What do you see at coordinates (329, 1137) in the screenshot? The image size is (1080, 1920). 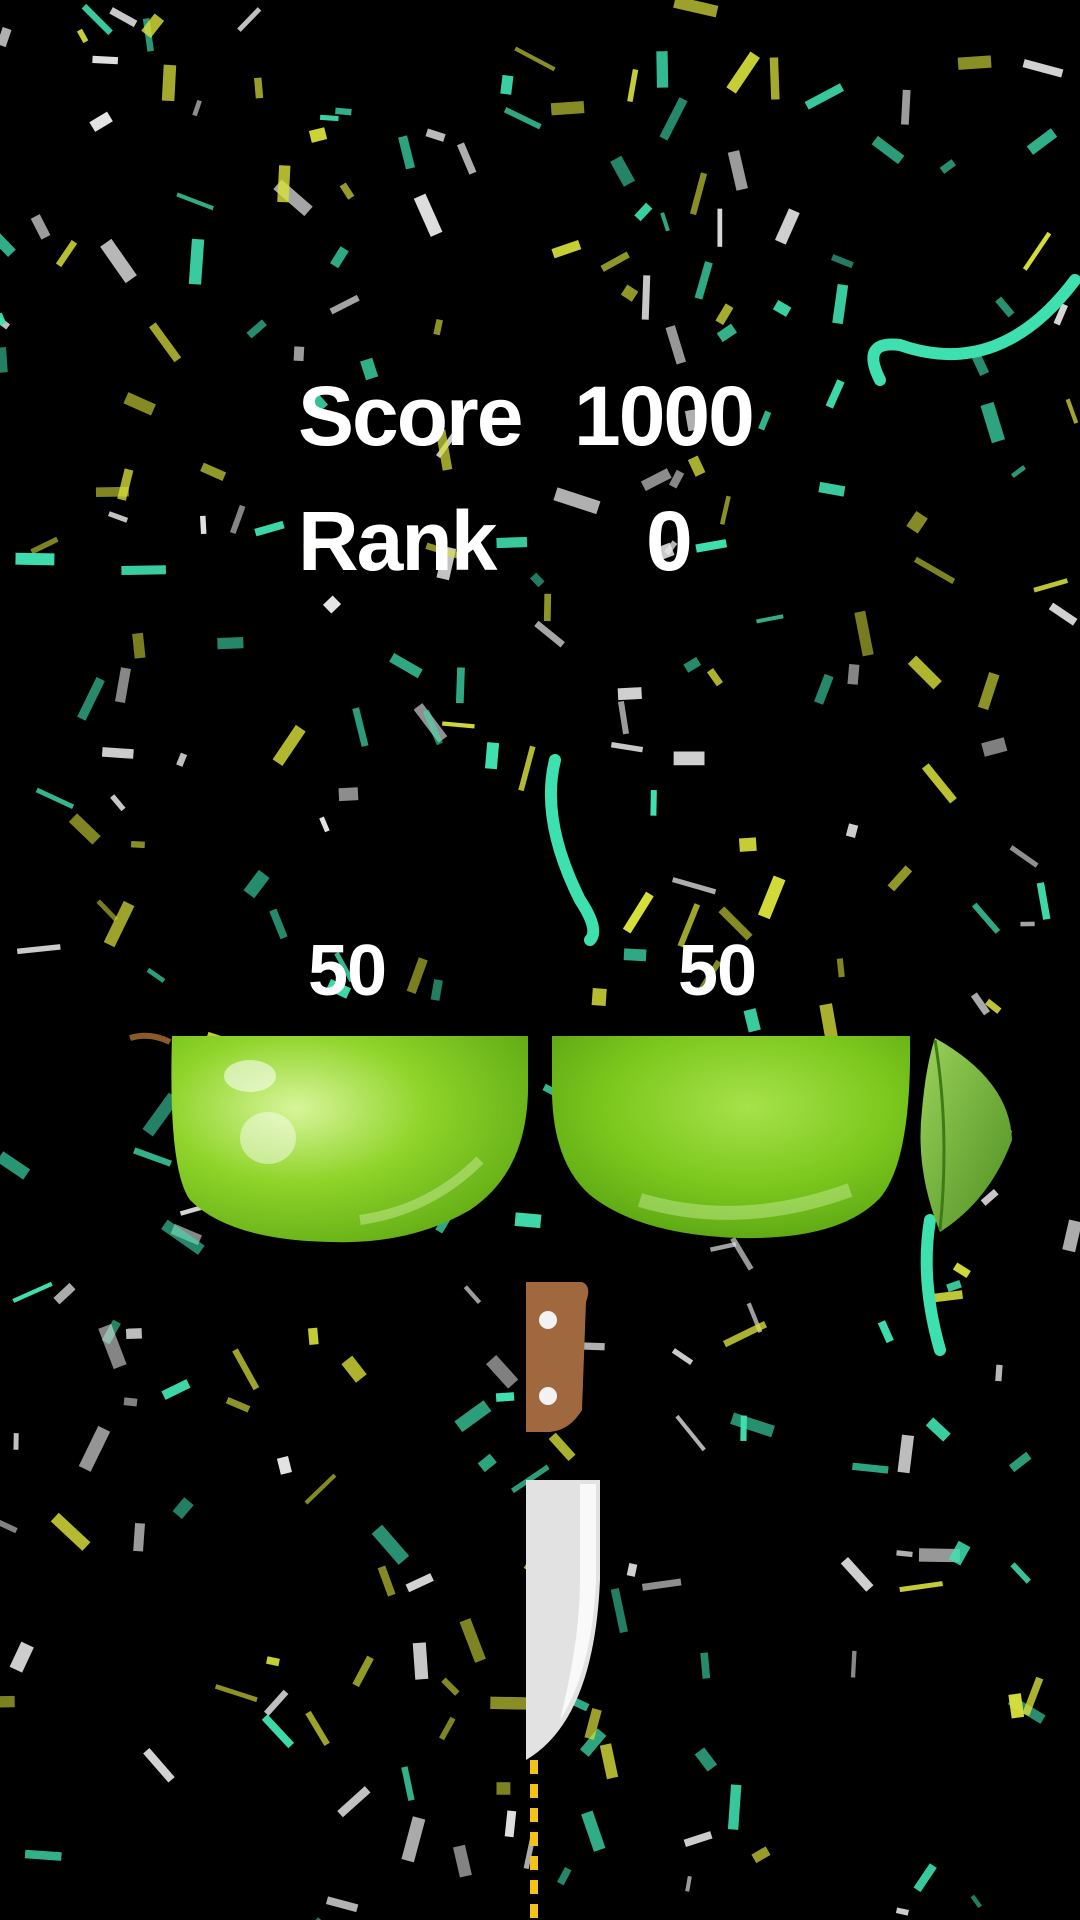 I see `apple-half-left-icon` at bounding box center [329, 1137].